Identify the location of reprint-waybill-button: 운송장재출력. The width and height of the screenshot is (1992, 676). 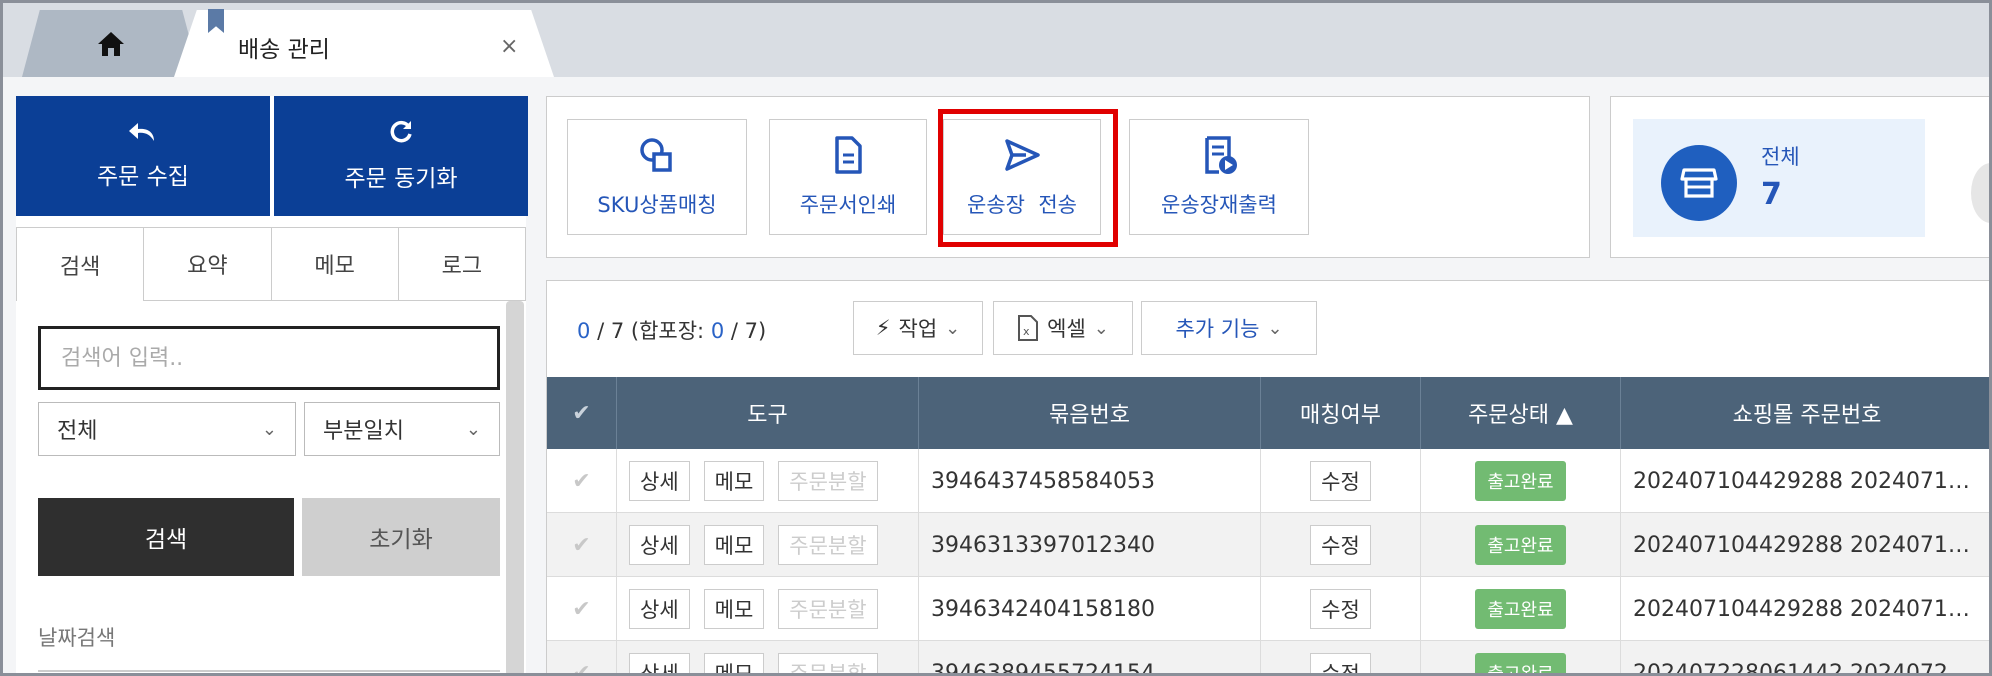
(1219, 177).